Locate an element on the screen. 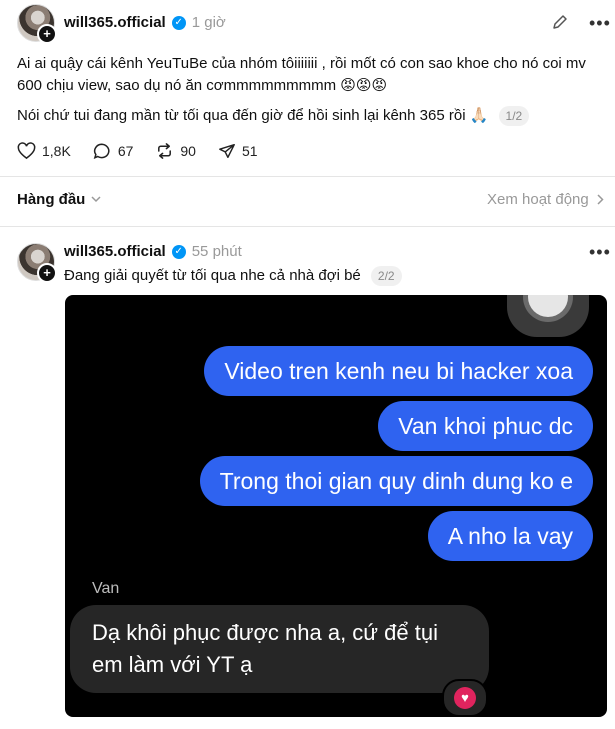  repost-count: 90 is located at coordinates (188, 151).